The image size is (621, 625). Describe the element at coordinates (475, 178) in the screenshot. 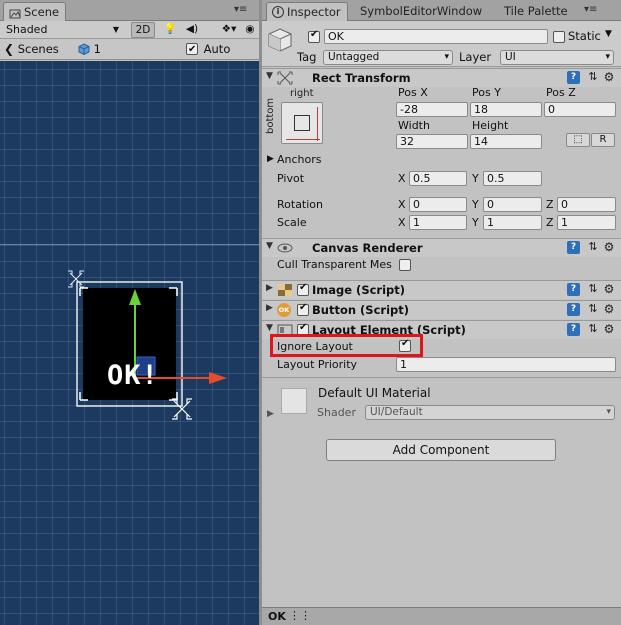

I see `pivot-y-label: Y` at that location.